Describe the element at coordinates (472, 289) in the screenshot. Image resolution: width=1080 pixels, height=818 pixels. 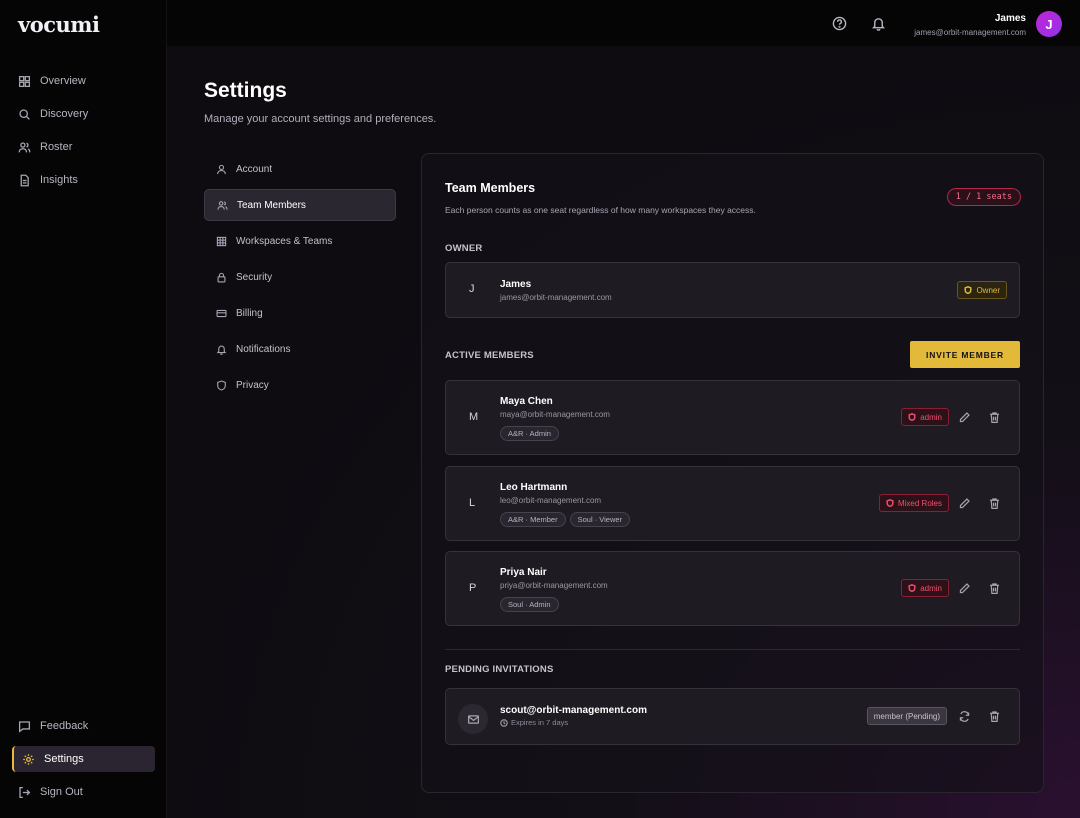
I see `member-initial: J` at that location.